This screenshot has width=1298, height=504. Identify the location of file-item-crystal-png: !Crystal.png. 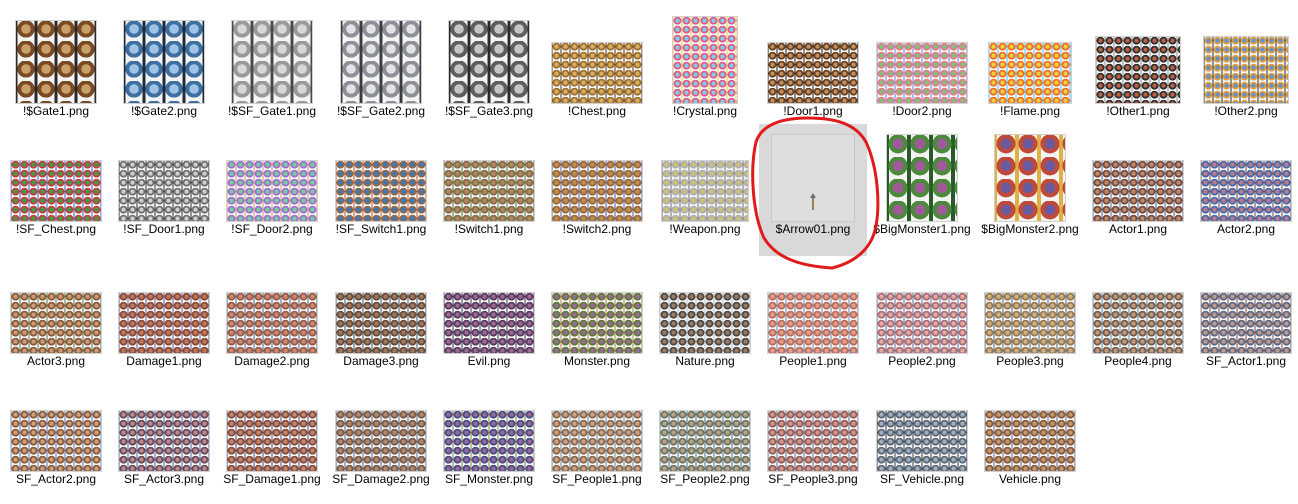
(705, 65).